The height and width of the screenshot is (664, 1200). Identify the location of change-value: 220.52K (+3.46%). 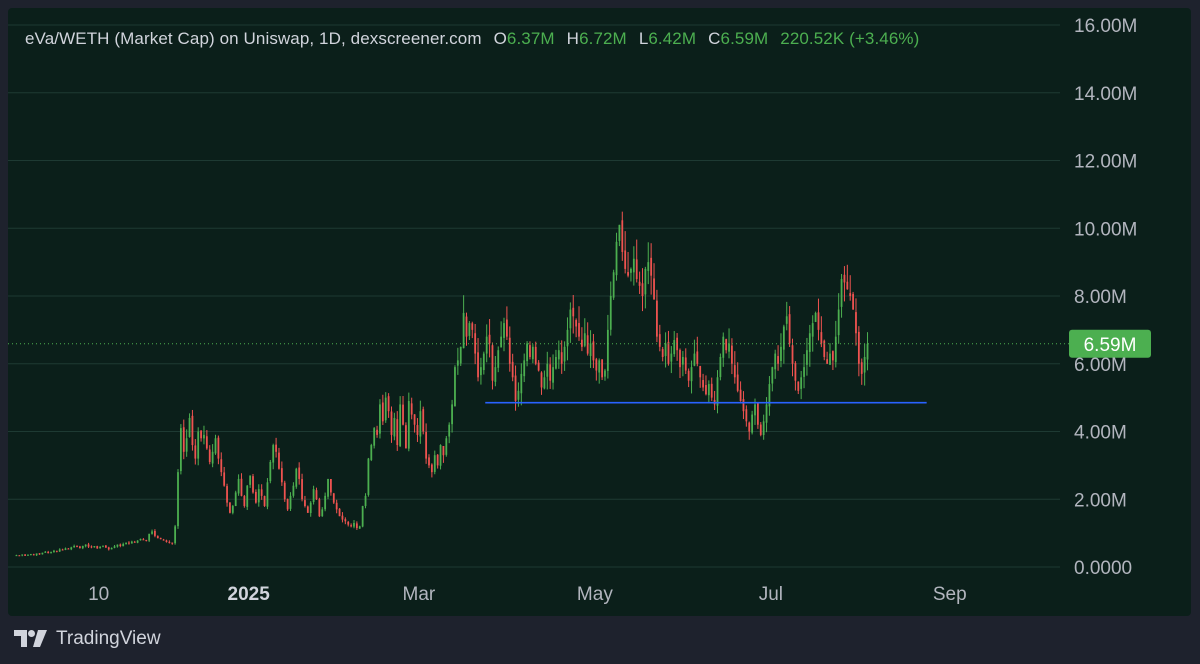
(850, 38).